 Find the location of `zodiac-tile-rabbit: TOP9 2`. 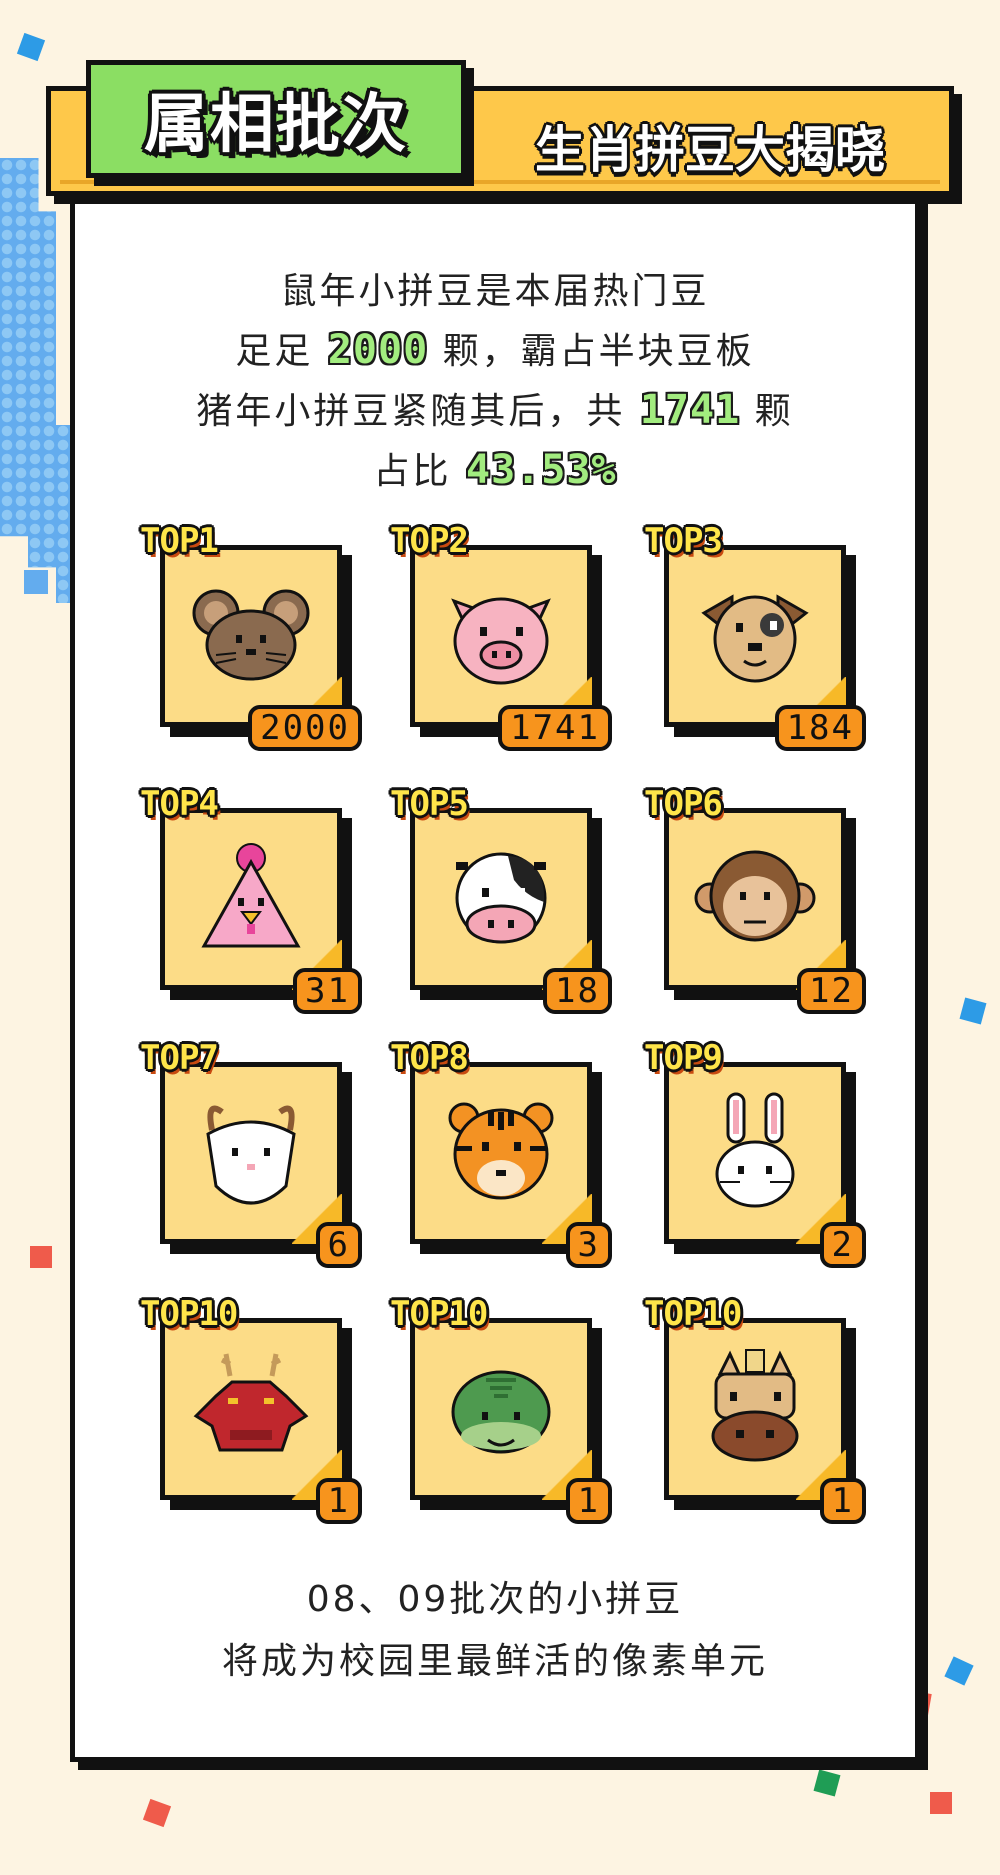

zodiac-tile-rabbit: TOP9 2 is located at coordinates (755, 1155).